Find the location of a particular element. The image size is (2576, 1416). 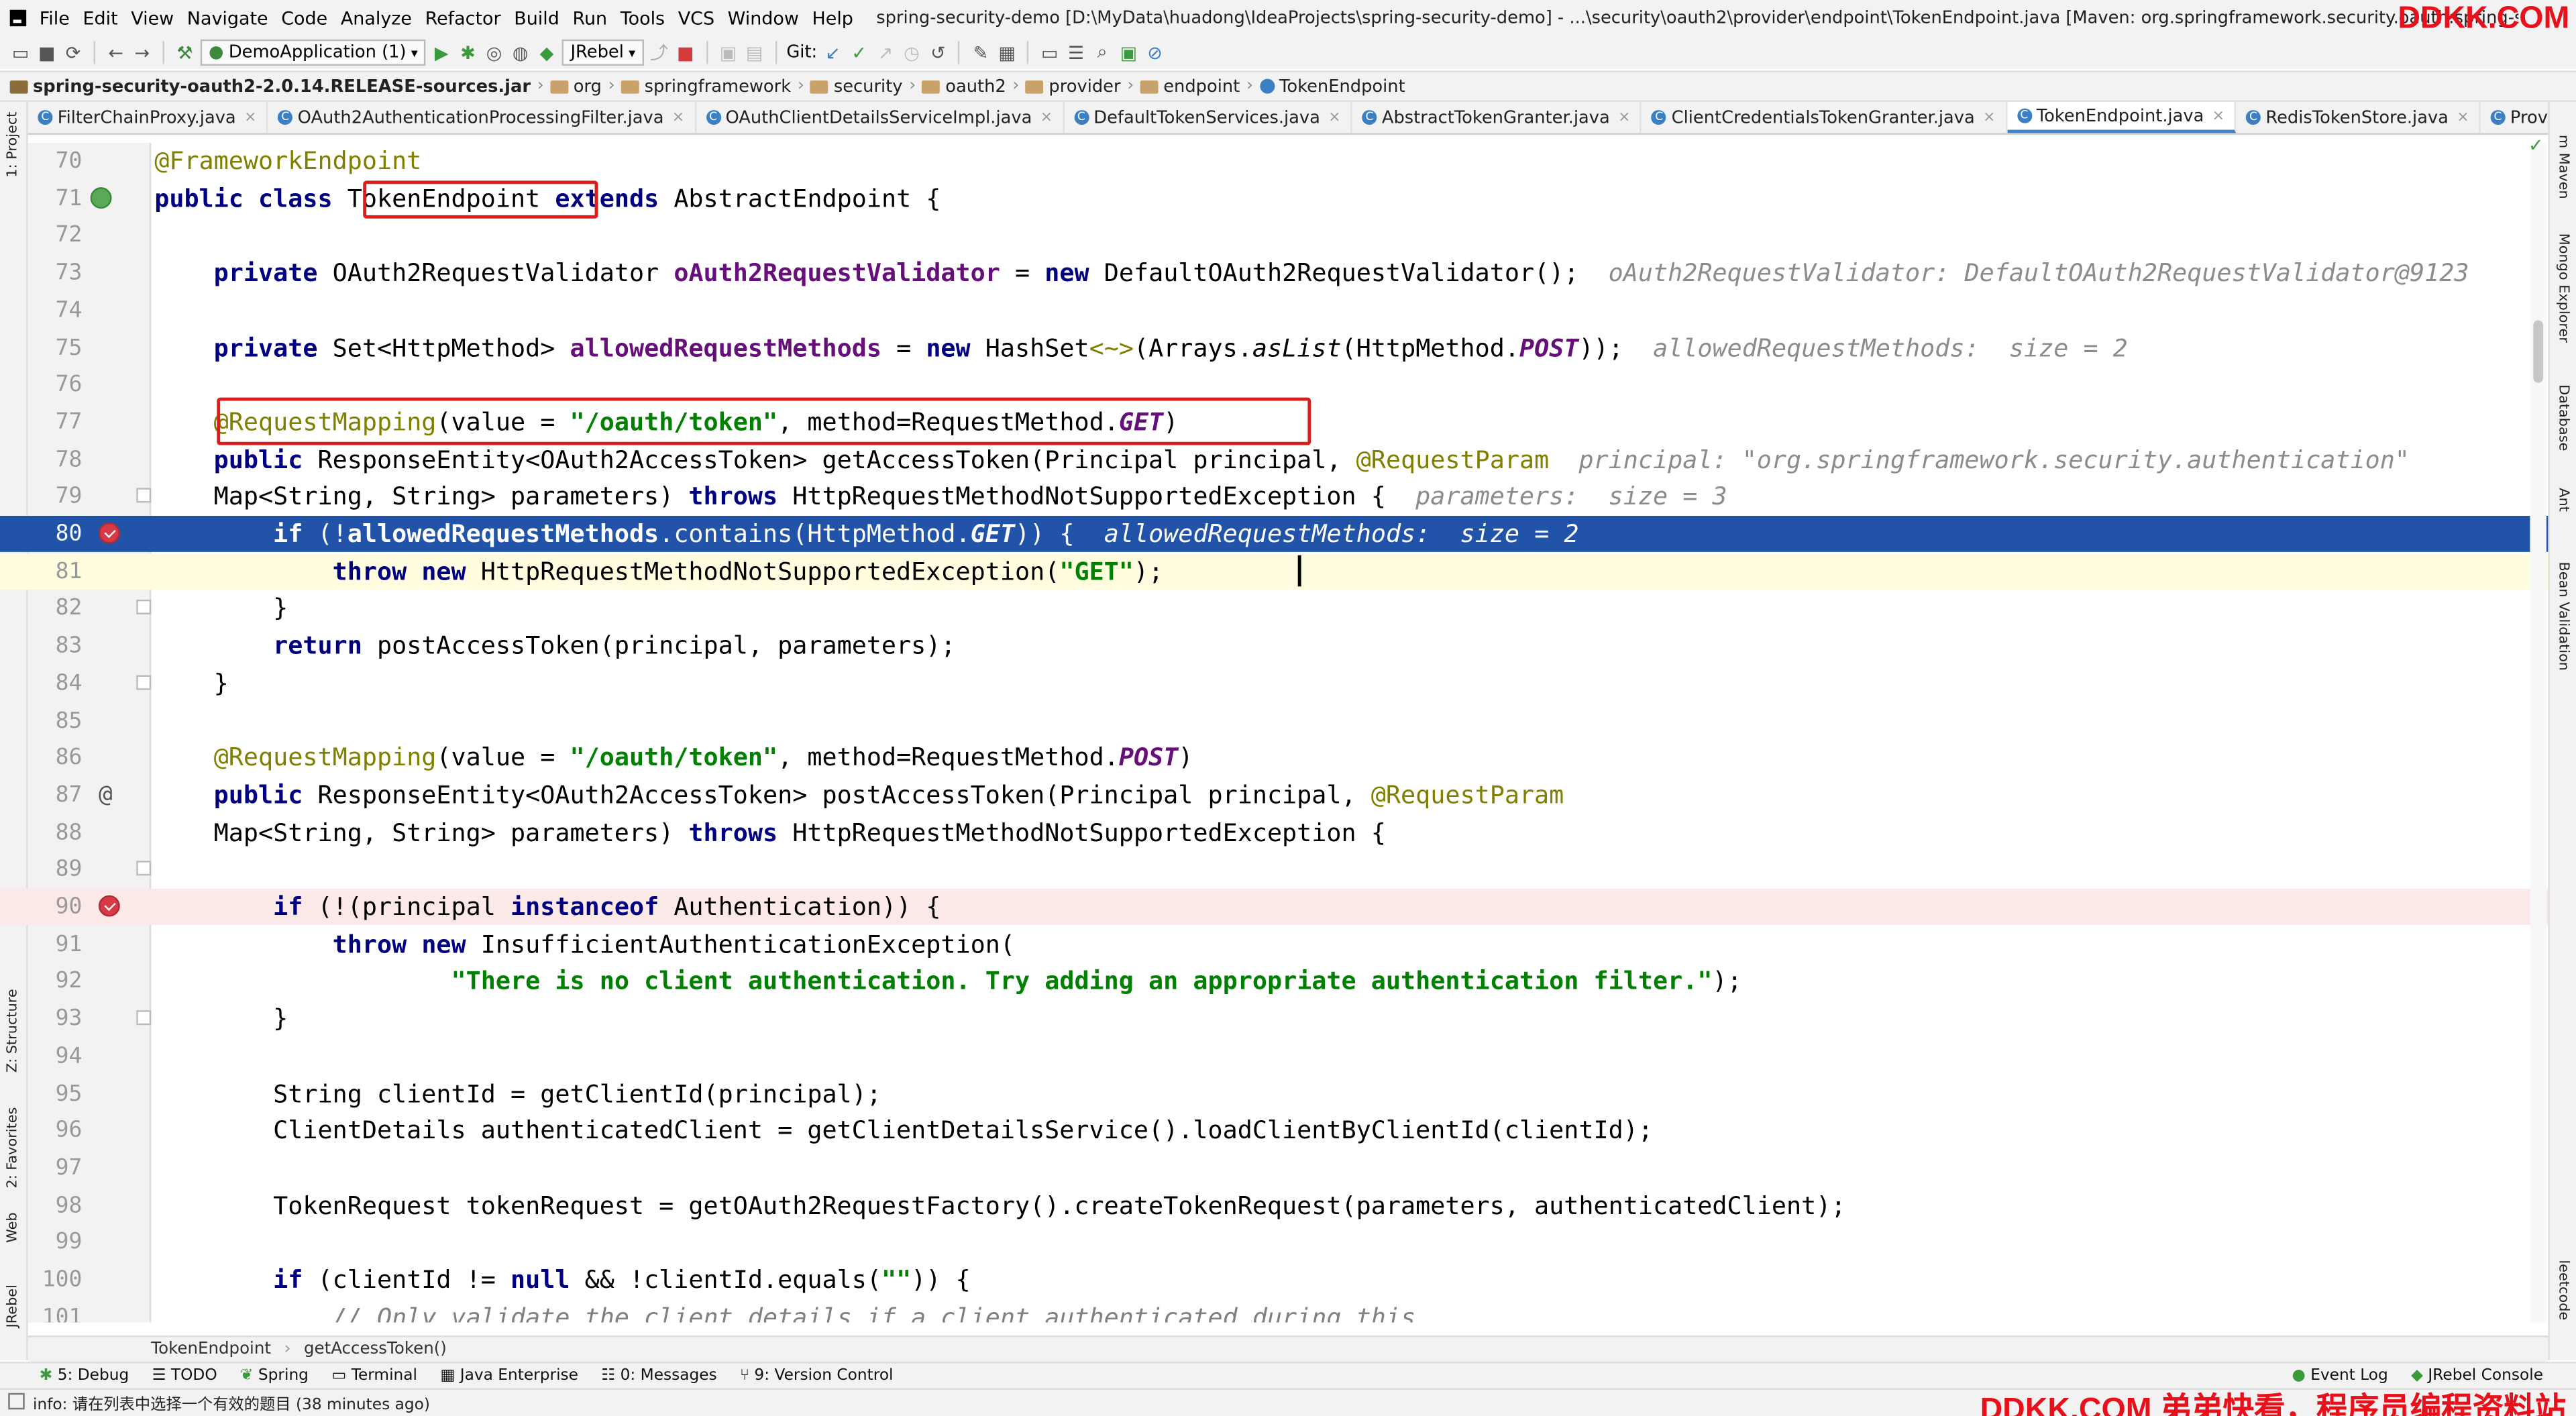

crumb-springframework: springframework is located at coordinates (706, 86).